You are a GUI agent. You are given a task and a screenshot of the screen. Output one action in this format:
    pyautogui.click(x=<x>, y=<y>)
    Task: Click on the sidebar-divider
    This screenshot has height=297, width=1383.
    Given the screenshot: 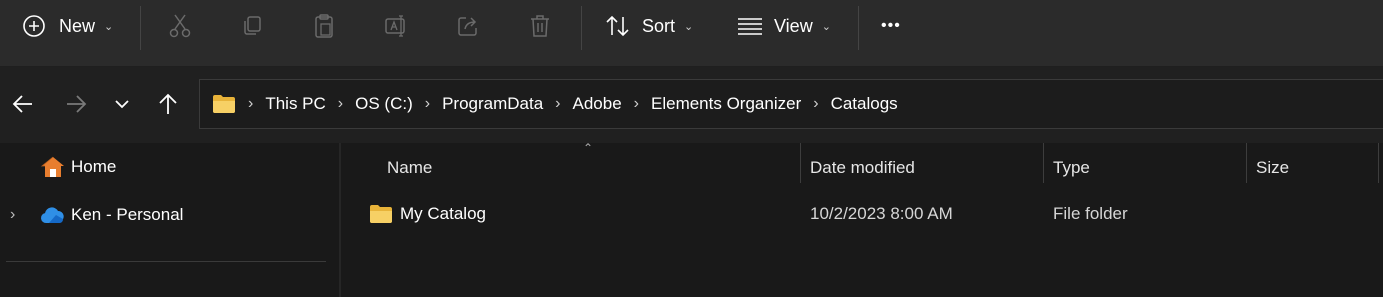 What is the action you would take?
    pyautogui.click(x=166, y=261)
    